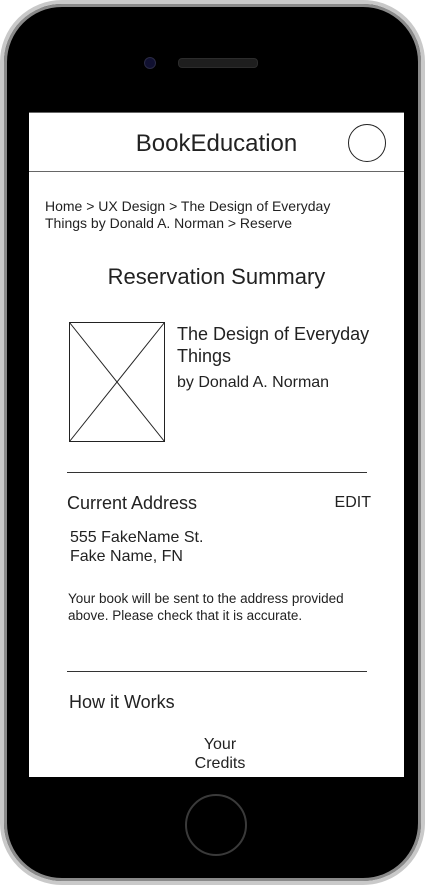 The height and width of the screenshot is (885, 425). What do you see at coordinates (273, 345) in the screenshot?
I see `book-title: The Design of Everyday Things` at bounding box center [273, 345].